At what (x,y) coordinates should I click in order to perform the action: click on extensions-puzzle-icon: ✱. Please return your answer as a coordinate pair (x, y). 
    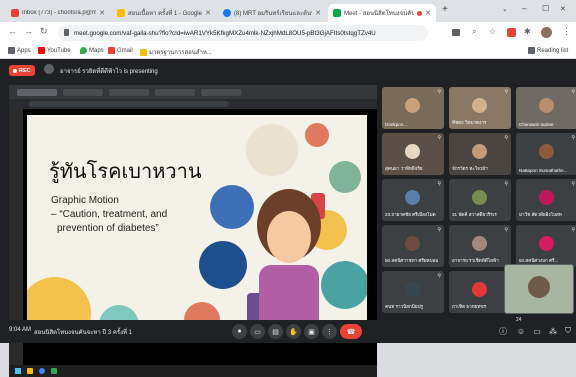
    Looking at the image, I should click on (527, 31).